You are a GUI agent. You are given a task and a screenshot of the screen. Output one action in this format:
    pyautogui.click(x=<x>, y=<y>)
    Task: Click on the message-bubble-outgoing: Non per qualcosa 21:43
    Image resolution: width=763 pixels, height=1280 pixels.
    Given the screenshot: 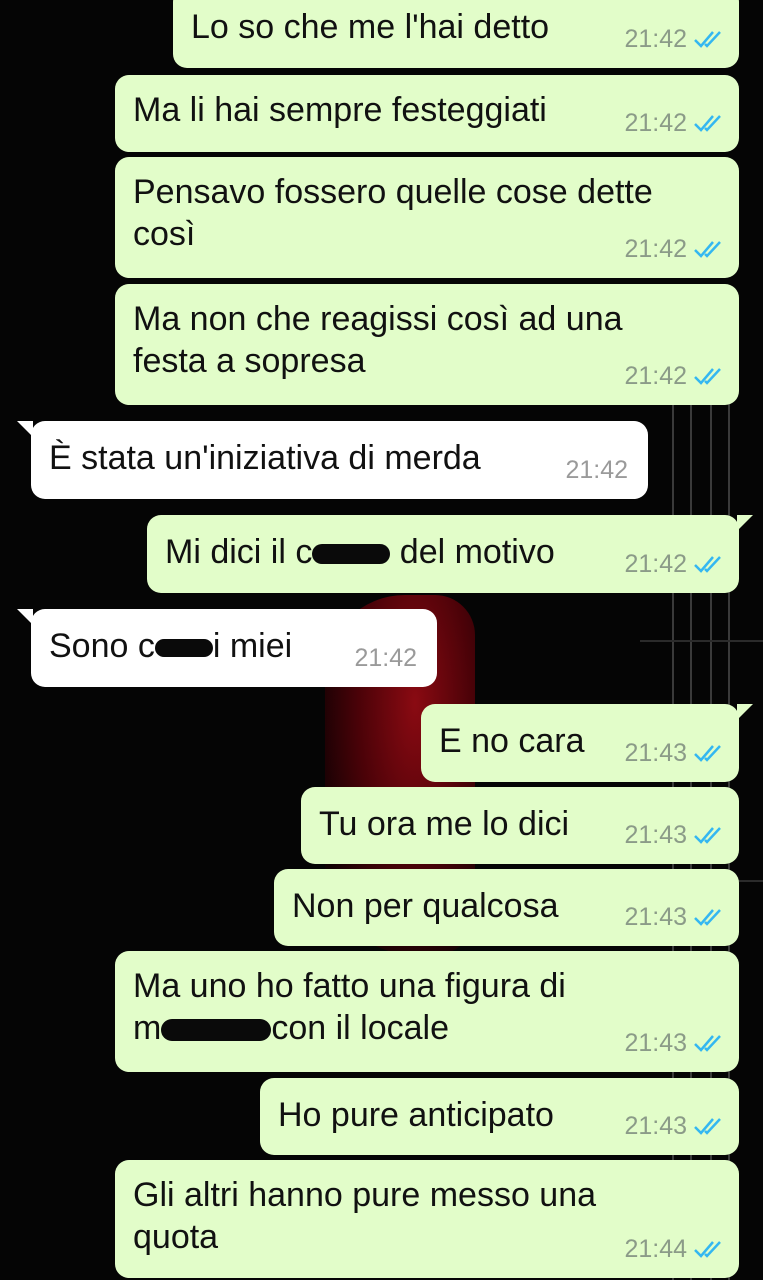 What is the action you would take?
    pyautogui.click(x=506, y=907)
    